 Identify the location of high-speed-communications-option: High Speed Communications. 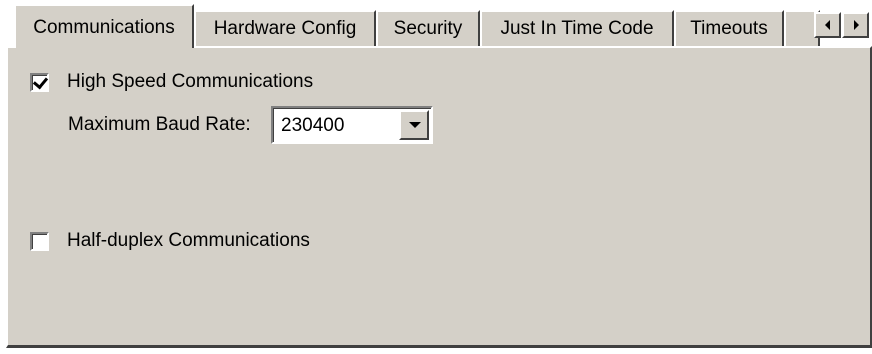
(171, 82).